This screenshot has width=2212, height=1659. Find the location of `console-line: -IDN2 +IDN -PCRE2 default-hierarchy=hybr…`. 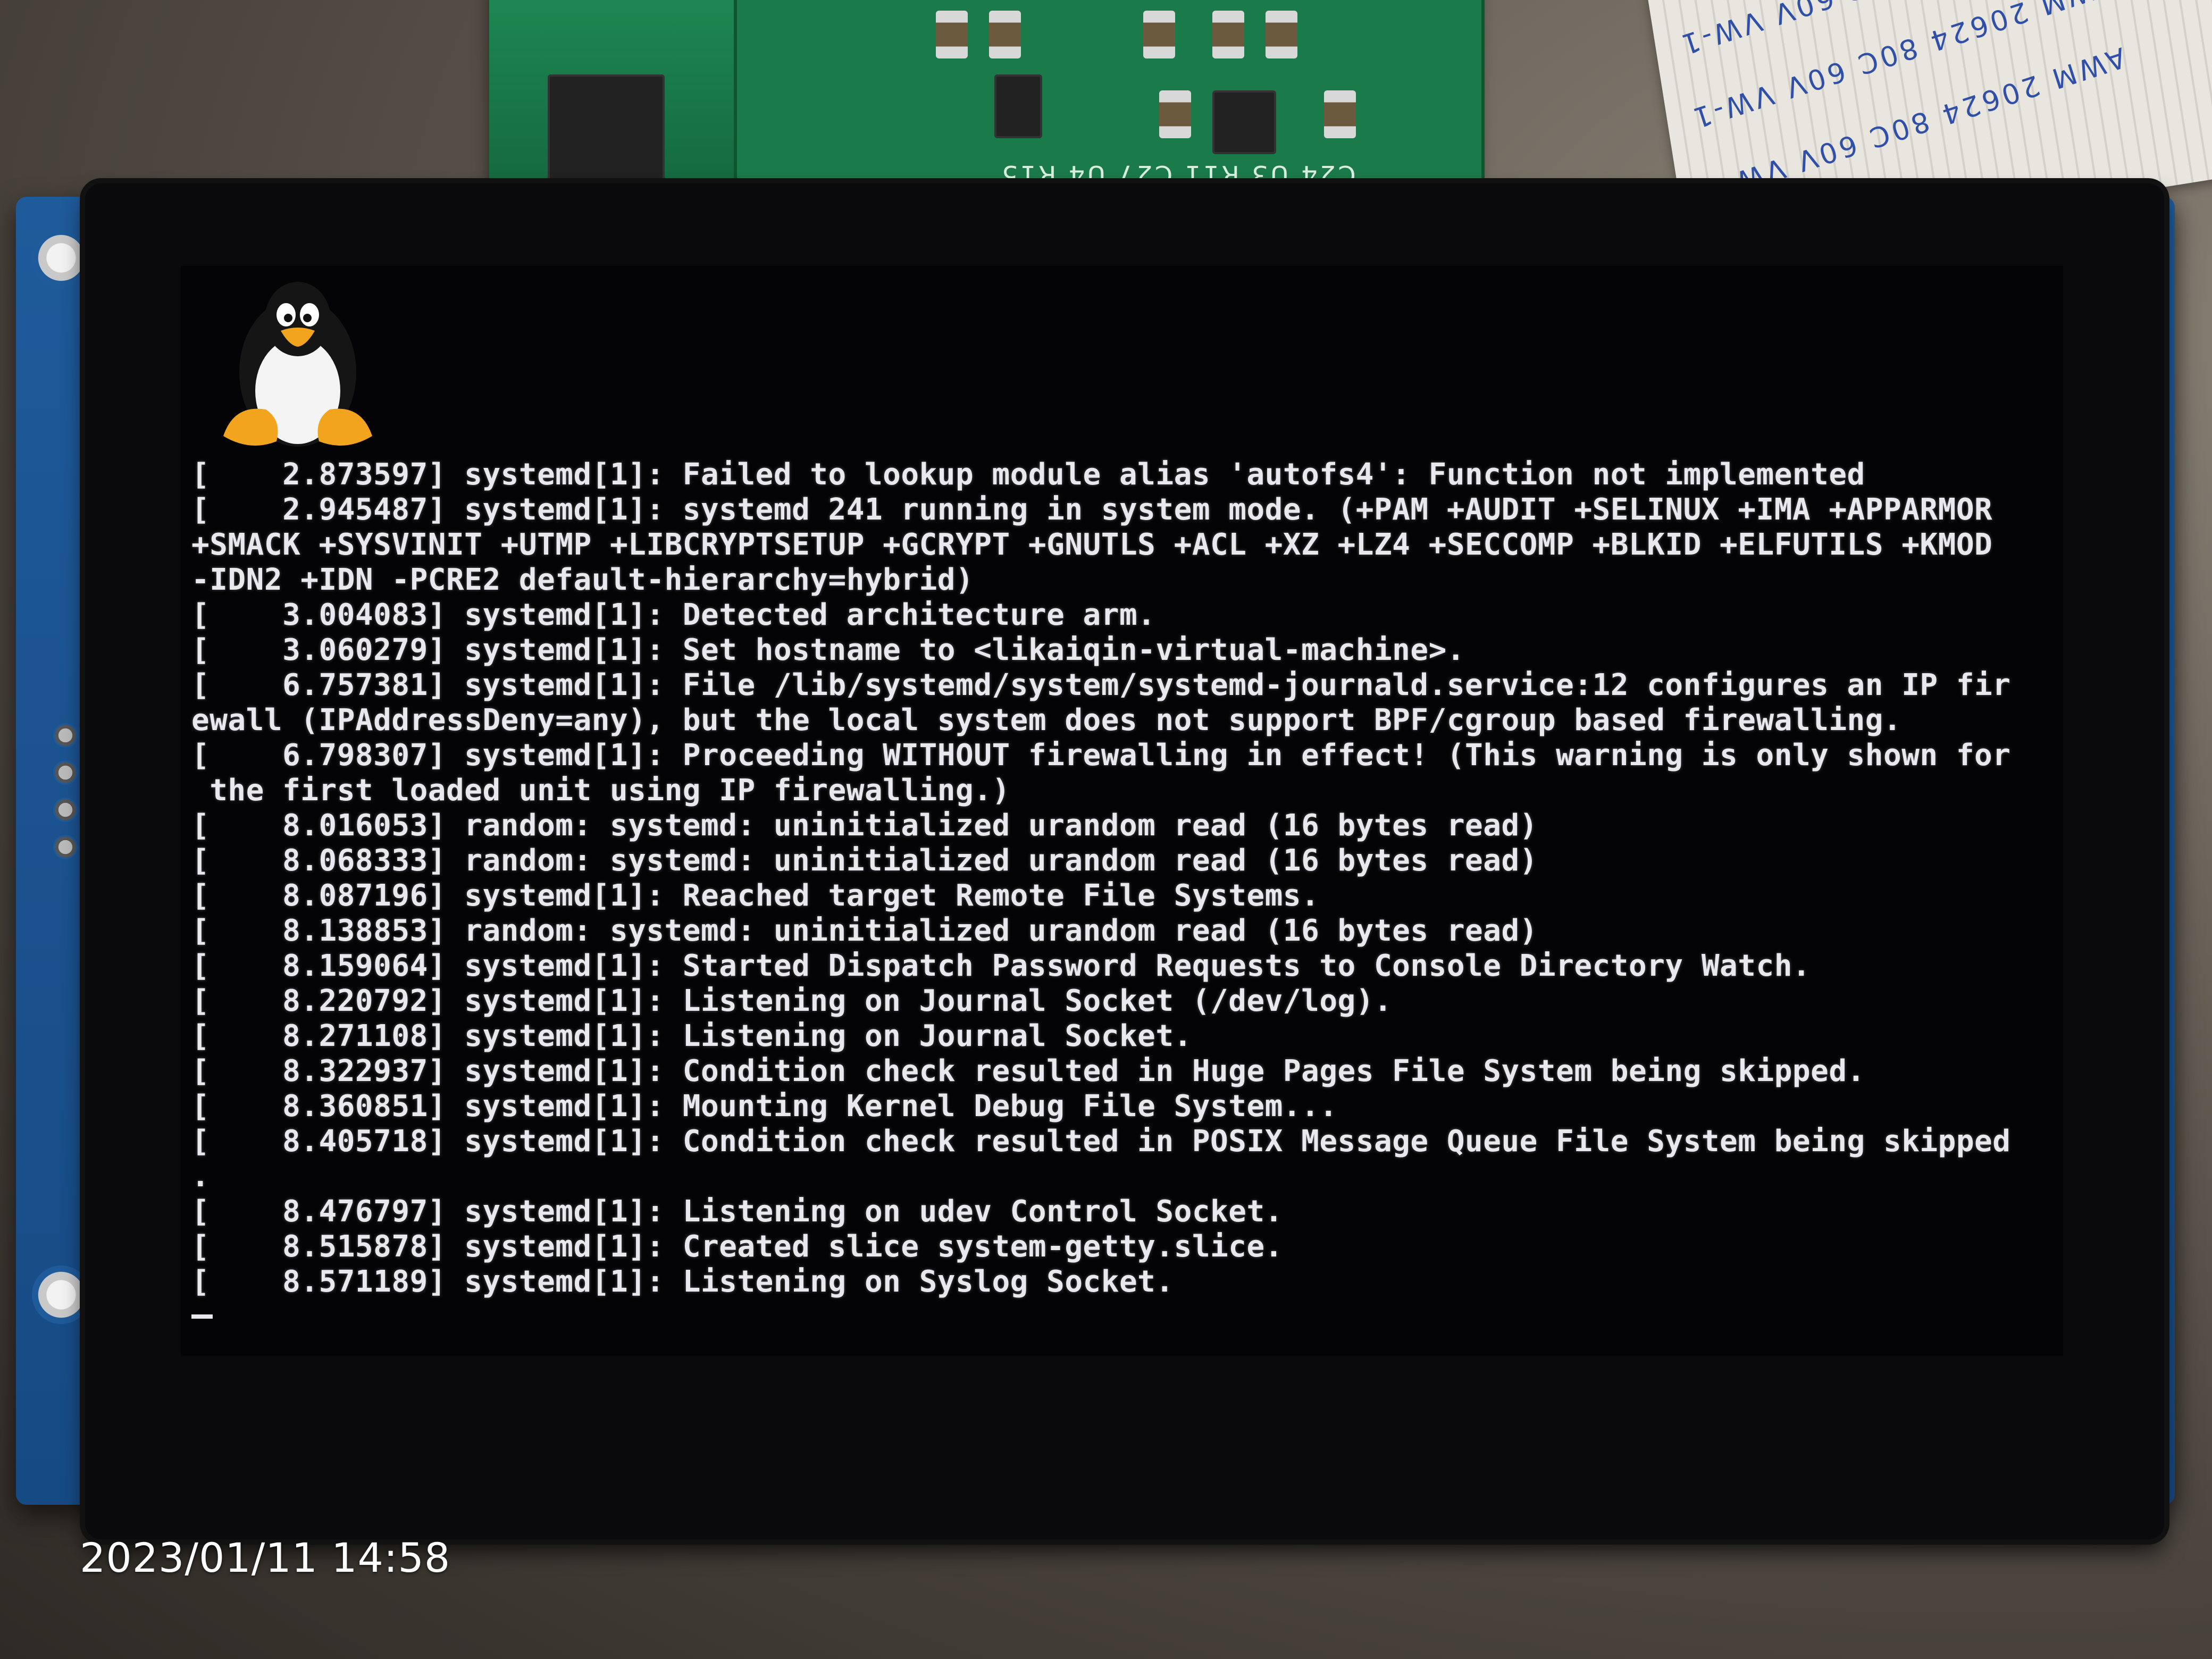

console-line: -IDN2 +IDN -PCRE2 default-hierarchy=hybr… is located at coordinates (582, 580).